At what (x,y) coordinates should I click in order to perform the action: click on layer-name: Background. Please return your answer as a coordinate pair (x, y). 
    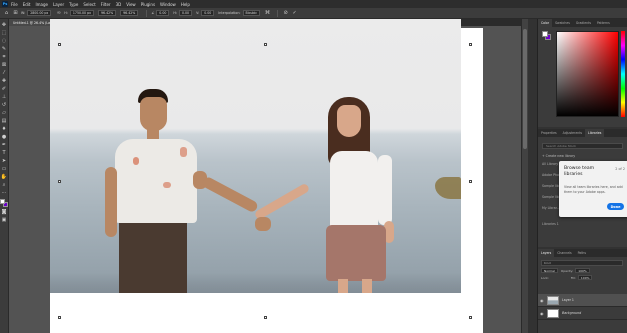
    Looking at the image, I should click on (571, 313).